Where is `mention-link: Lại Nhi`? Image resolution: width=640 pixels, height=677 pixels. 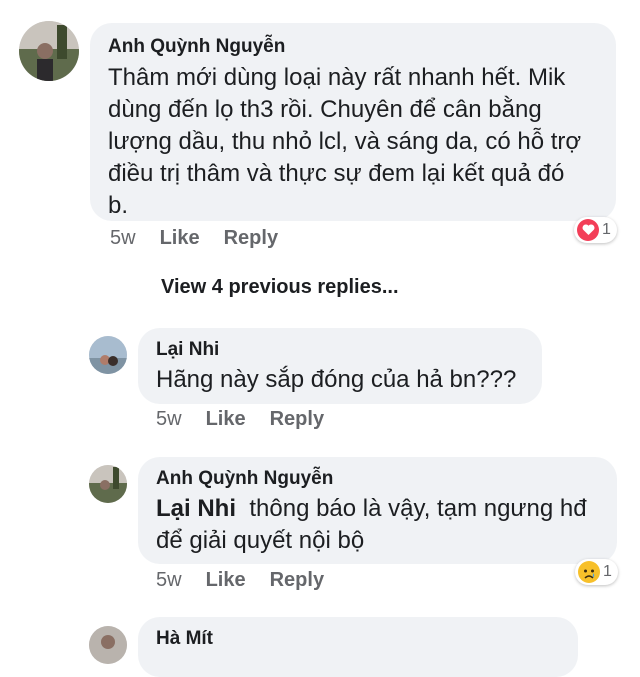
mention-link: Lại Nhi is located at coordinates (196, 508).